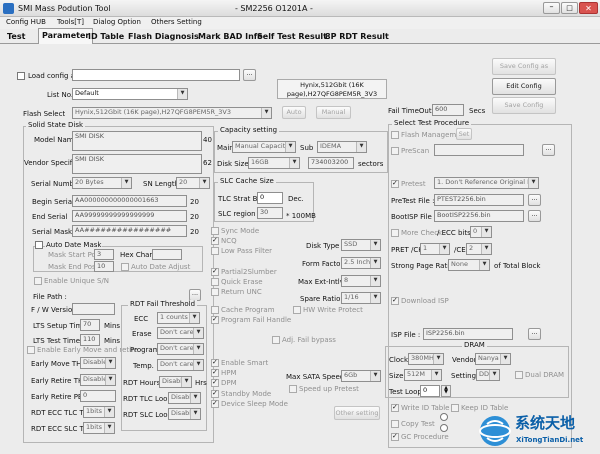  What do you see at coordinates (137, 141) in the screenshot?
I see `model-name-input: SMI DISK` at bounding box center [137, 141].